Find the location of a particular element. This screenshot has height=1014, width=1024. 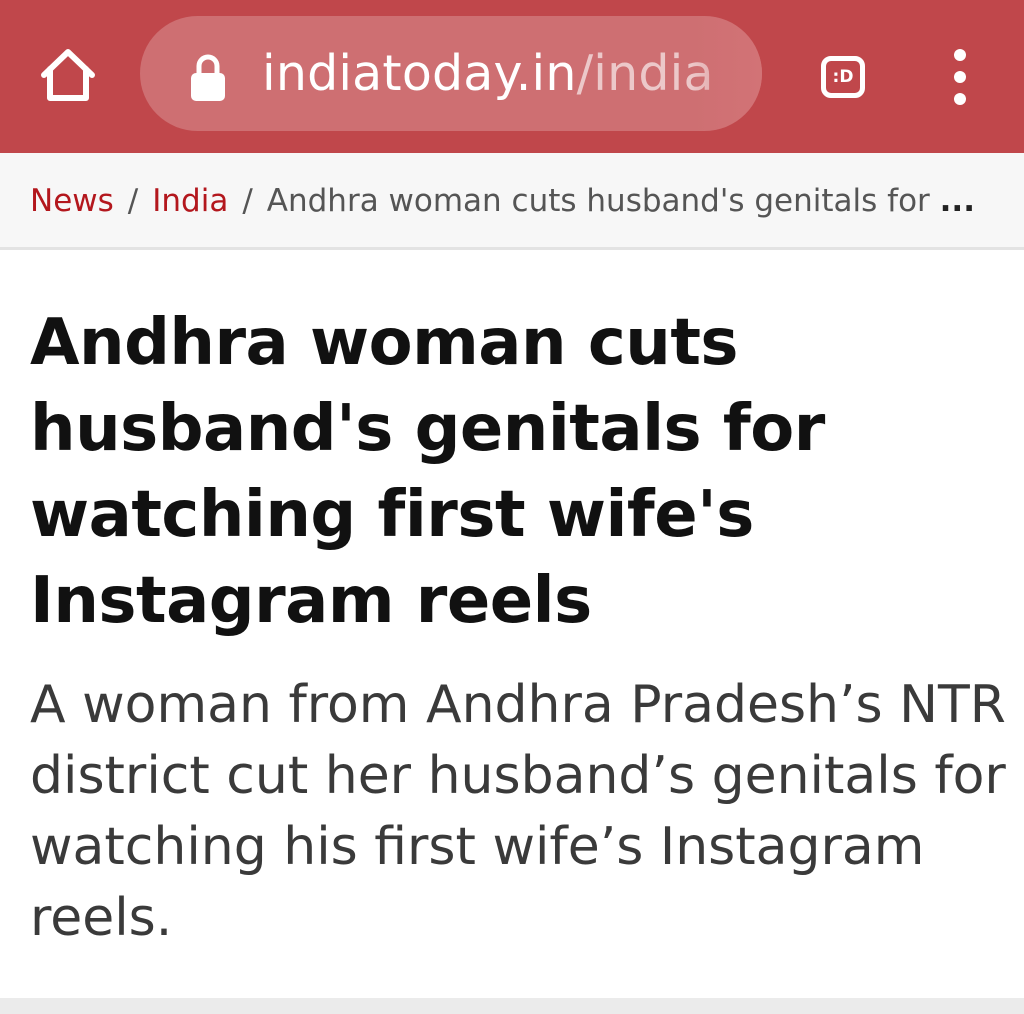

home-button is located at coordinates (68, 75).